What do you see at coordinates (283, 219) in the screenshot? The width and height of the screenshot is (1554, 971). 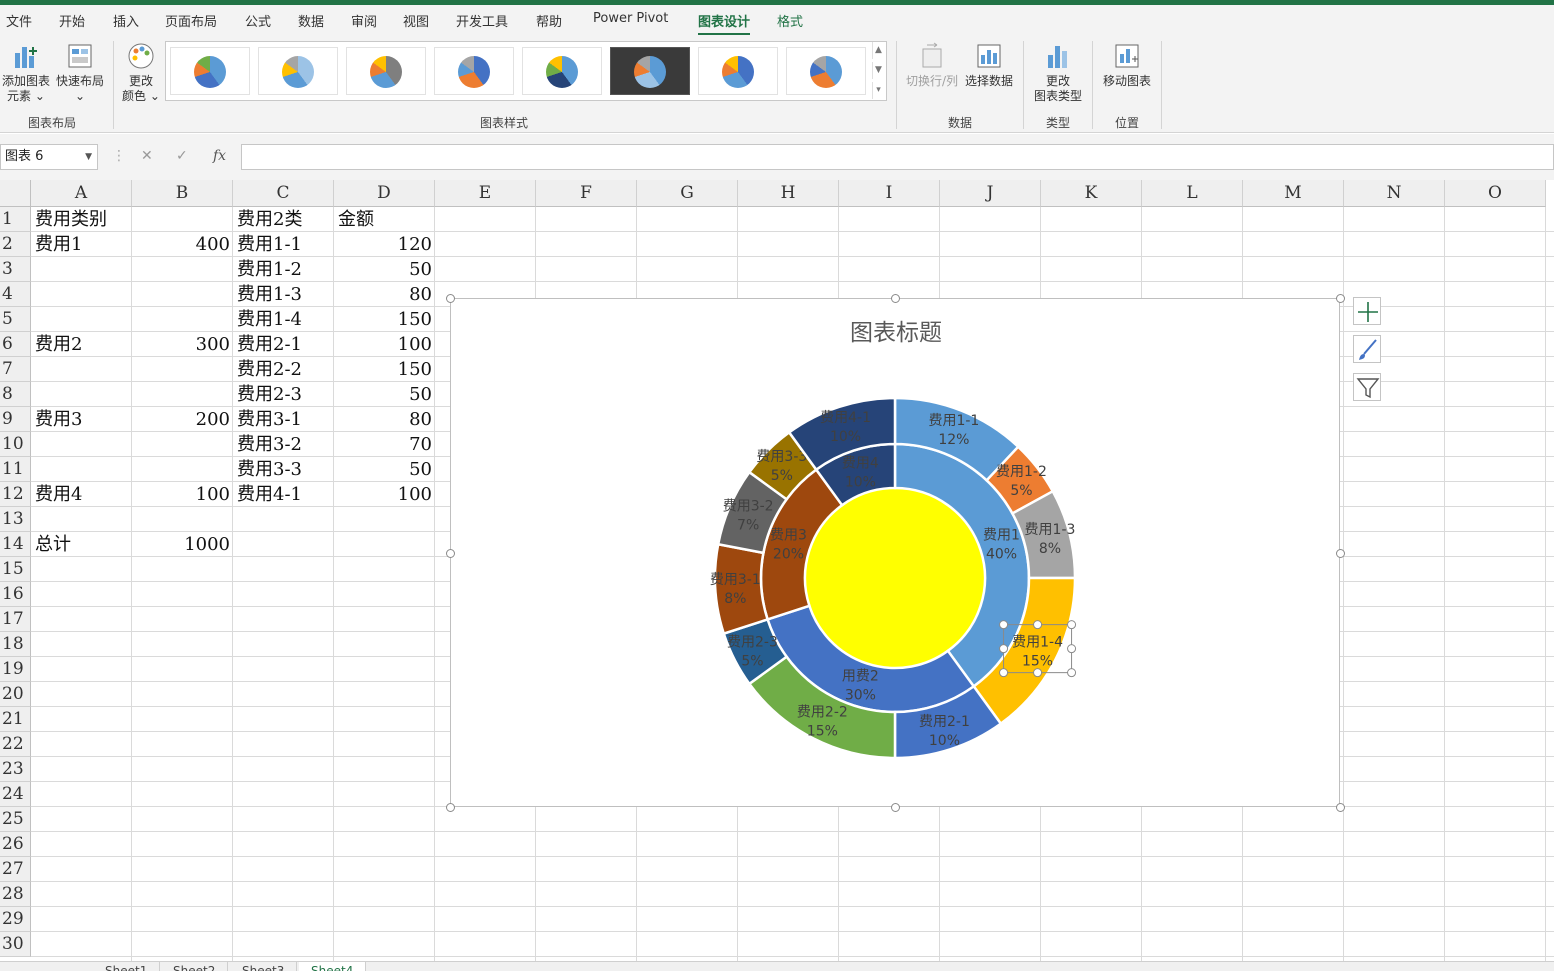 I see `cell-c1: 费用2类` at bounding box center [283, 219].